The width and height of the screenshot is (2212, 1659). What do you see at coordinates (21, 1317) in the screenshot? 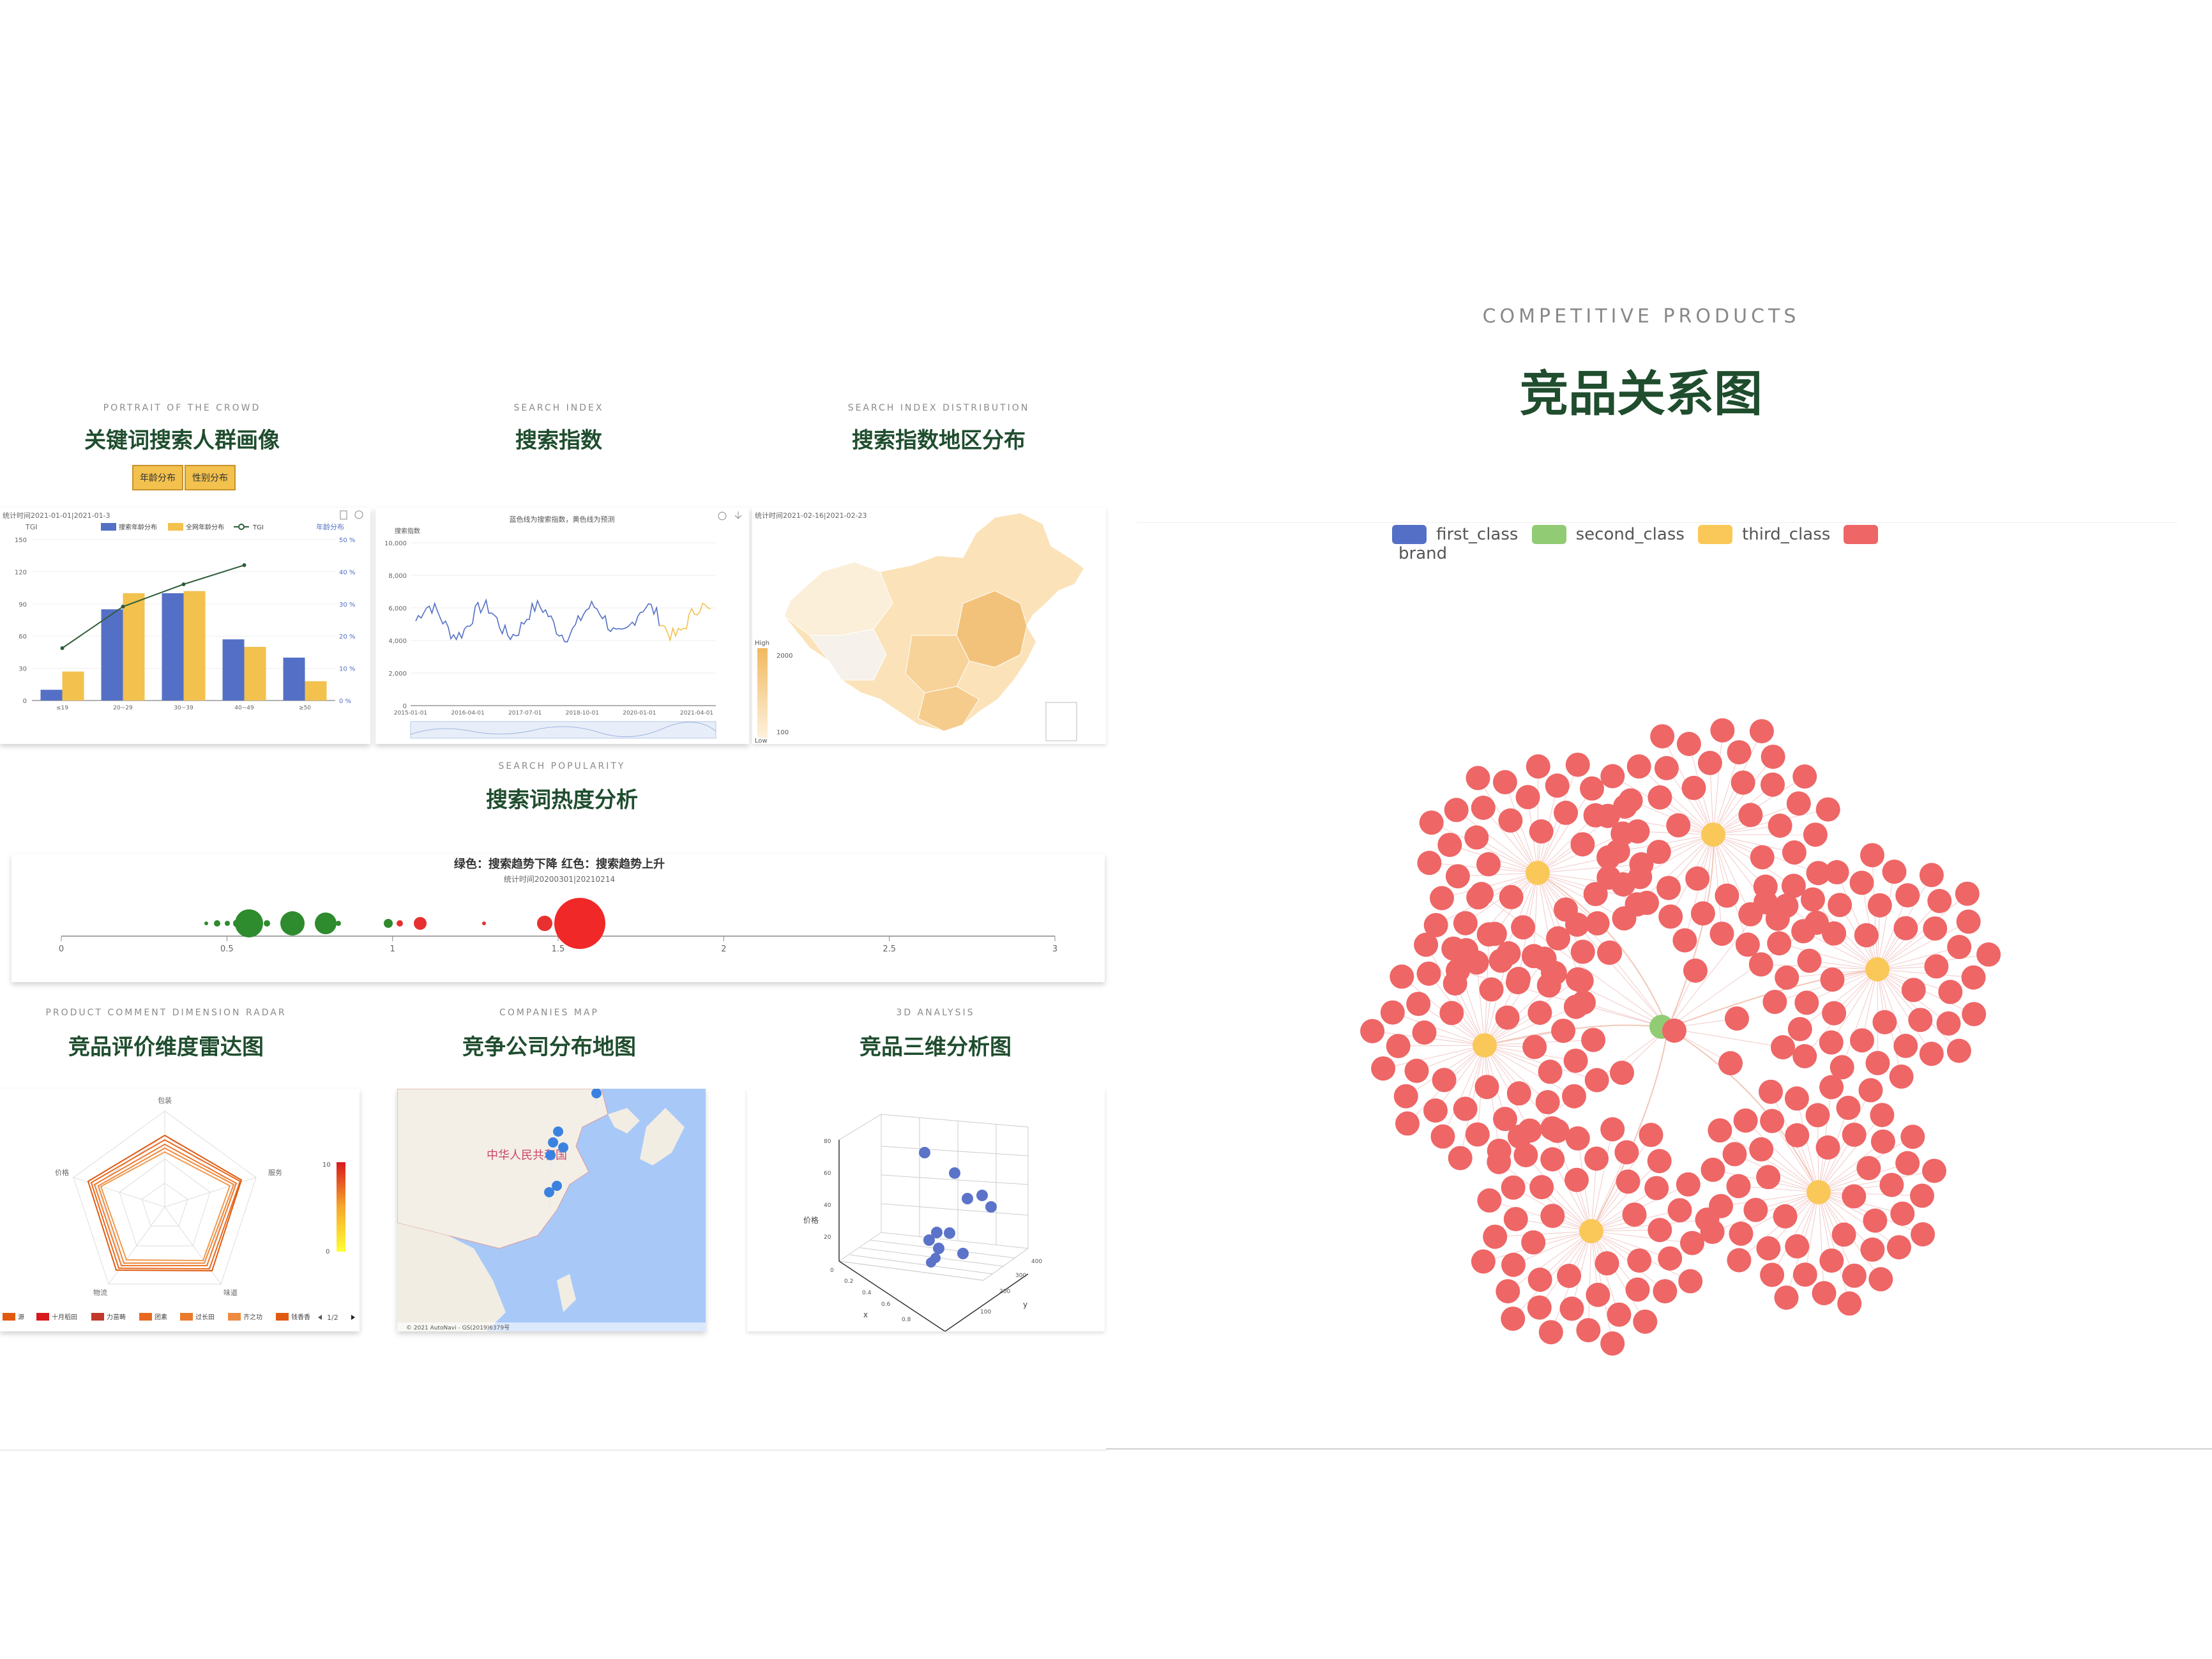
I see `radar-legend-label: 源` at bounding box center [21, 1317].